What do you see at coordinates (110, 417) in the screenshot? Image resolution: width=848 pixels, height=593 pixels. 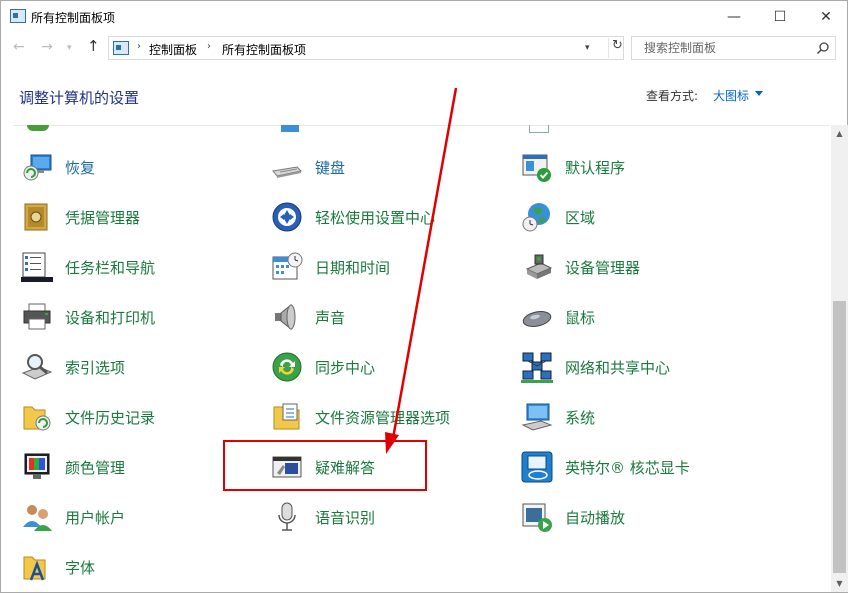 I see `item-label: 文件历史记录` at bounding box center [110, 417].